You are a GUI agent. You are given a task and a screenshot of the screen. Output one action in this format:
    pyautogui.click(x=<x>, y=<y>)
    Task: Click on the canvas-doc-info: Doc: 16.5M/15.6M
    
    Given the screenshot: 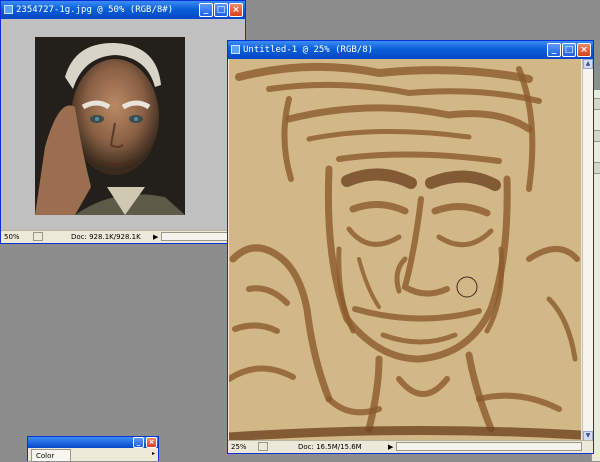 What is the action you would take?
    pyautogui.click(x=330, y=447)
    